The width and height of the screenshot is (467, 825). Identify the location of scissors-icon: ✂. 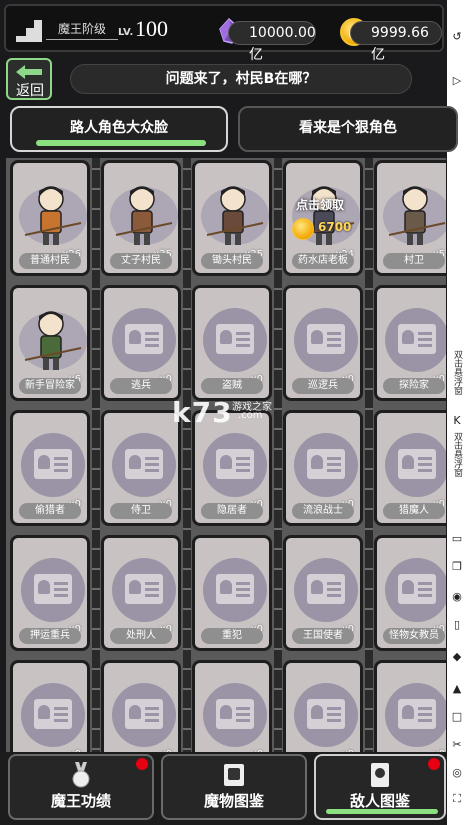
(457, 745).